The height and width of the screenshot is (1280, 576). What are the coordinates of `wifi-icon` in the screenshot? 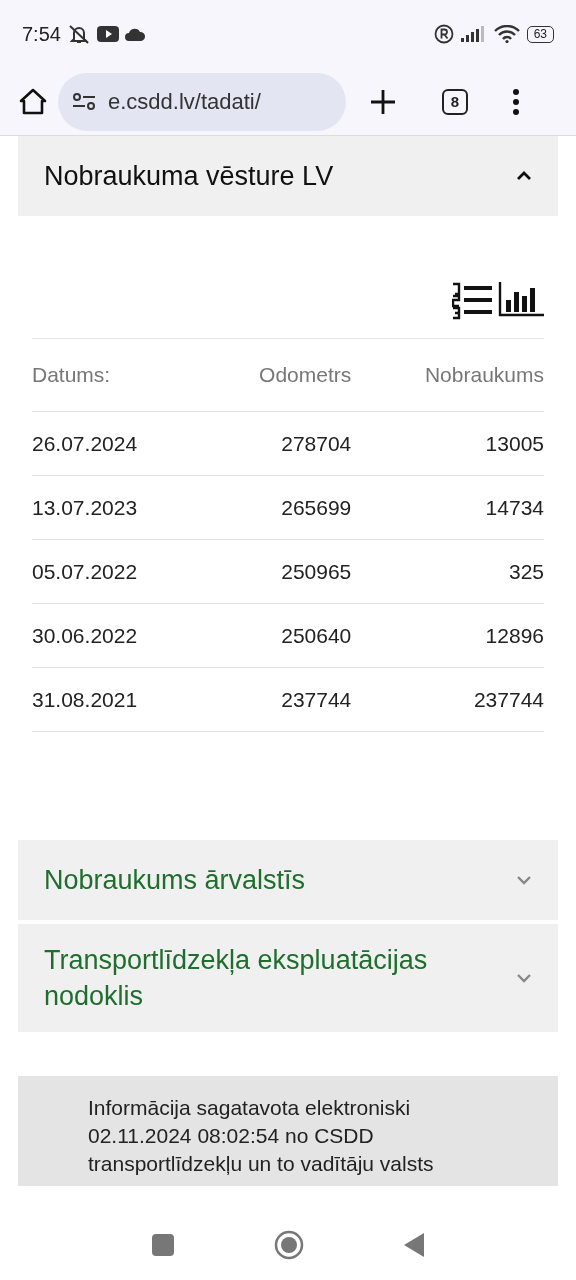 It's located at (506, 34).